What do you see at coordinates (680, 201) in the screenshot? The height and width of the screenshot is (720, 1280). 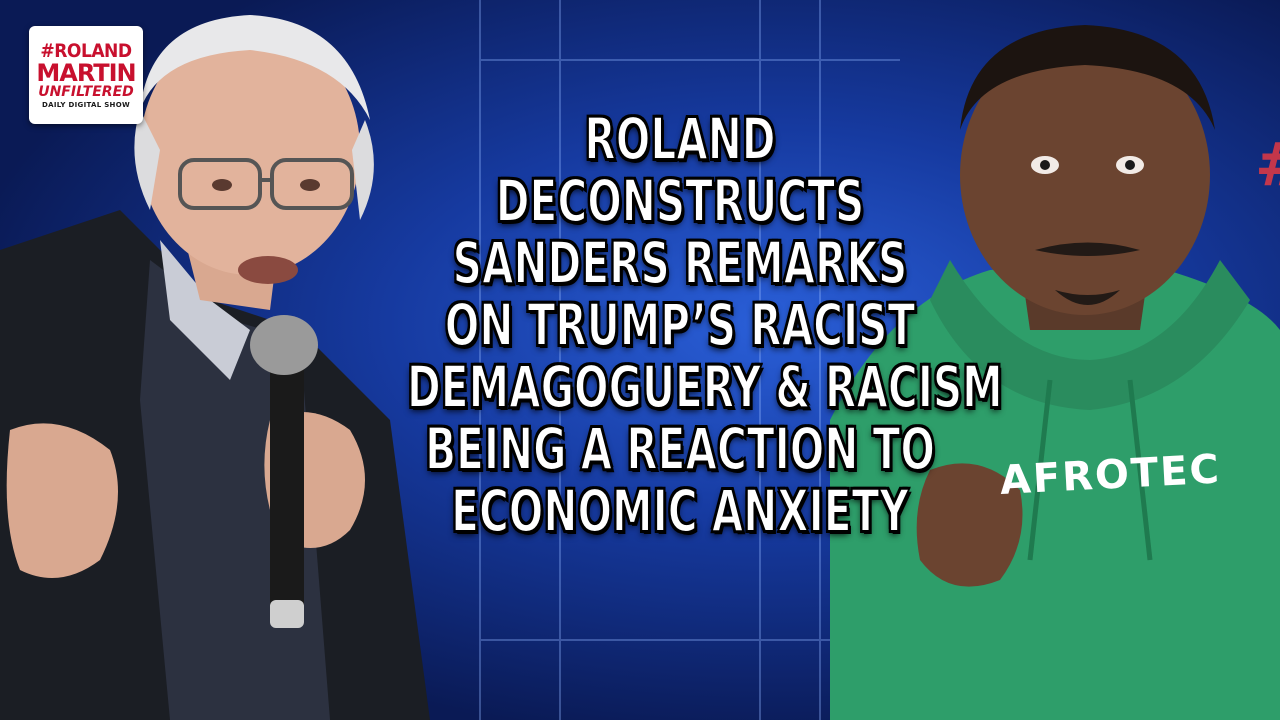 I see `headline-line: DECONSTRUCTS` at bounding box center [680, 201].